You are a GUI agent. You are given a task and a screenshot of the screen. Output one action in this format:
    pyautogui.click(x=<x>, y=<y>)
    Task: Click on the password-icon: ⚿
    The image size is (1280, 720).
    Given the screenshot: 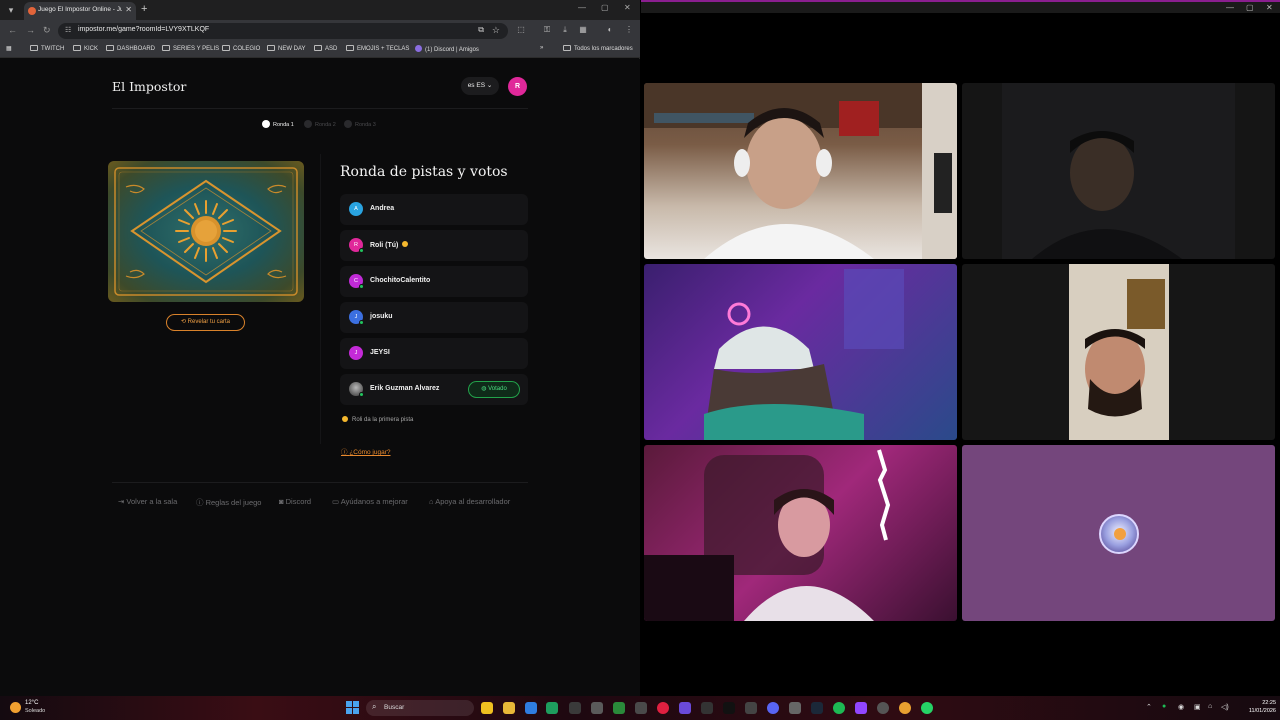 What is the action you would take?
    pyautogui.click(x=547, y=30)
    